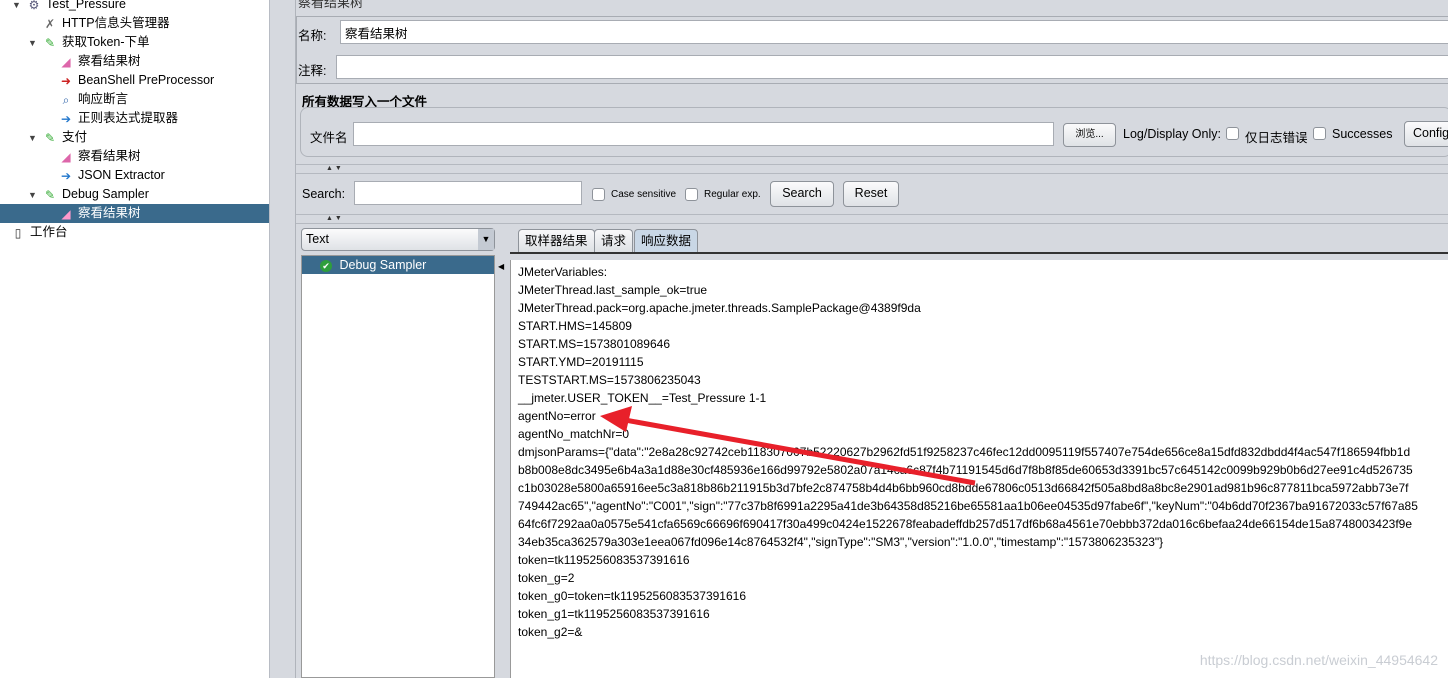  I want to click on results-list: ✔ Debug Sampler, so click(398, 466).